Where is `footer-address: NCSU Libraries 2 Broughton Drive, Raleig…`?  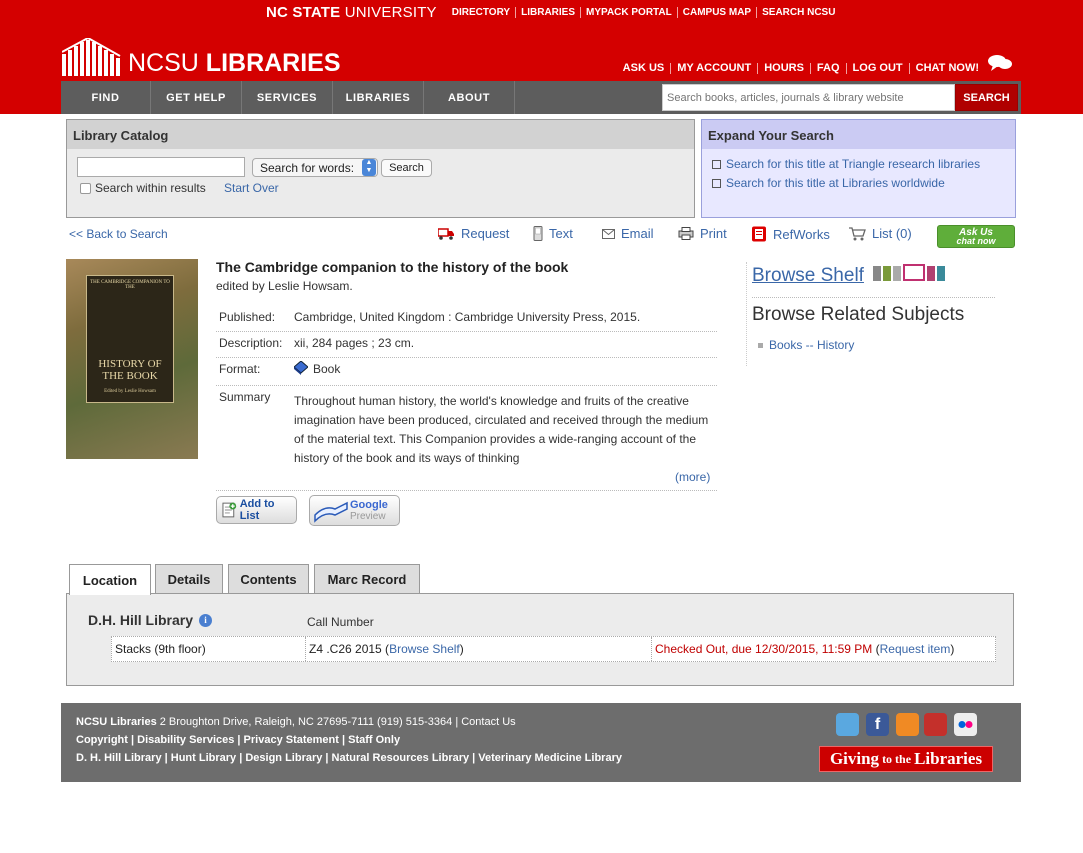
footer-address: NCSU Libraries 2 Broughton Drive, Raleig… is located at coordinates (296, 722).